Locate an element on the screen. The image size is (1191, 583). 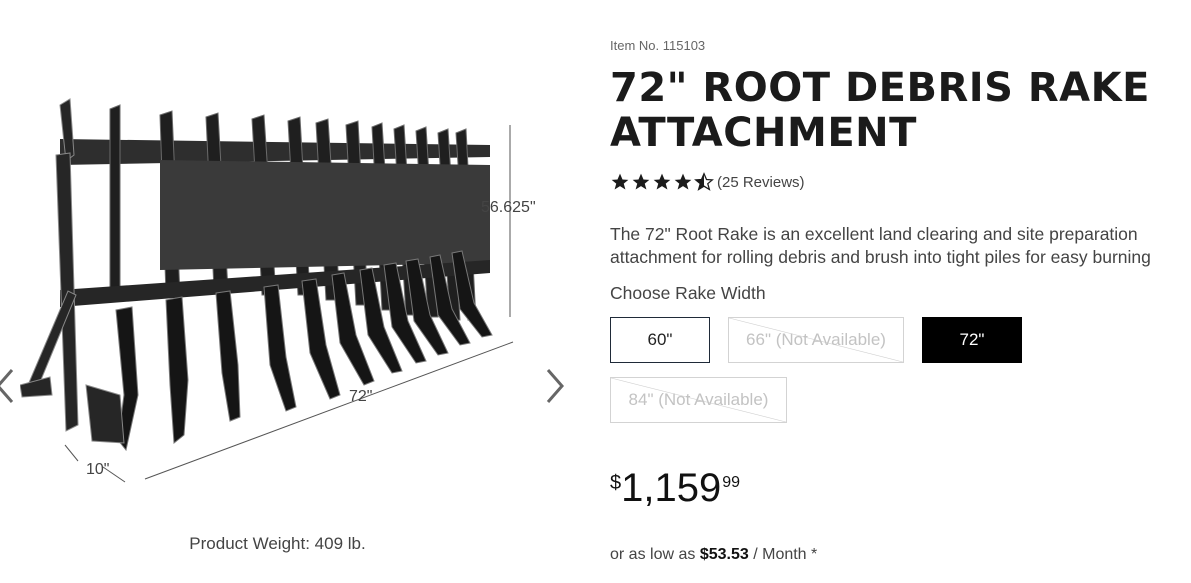
star-rating is located at coordinates (662, 182).